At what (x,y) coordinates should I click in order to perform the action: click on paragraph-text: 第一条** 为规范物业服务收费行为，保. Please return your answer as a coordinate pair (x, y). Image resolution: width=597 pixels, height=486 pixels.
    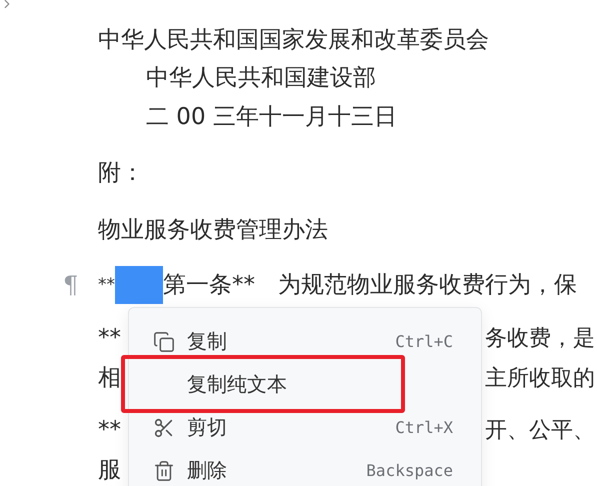
    Looking at the image, I should click on (370, 285).